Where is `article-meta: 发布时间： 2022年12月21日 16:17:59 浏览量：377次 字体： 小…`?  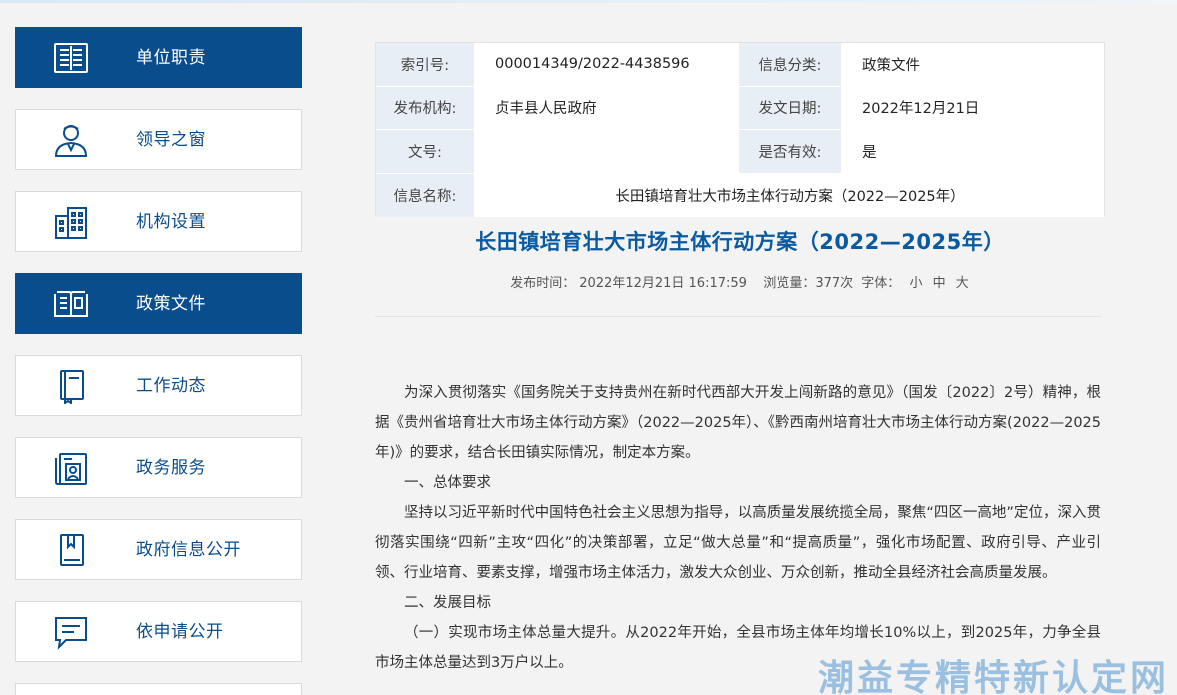
article-meta: 发布时间： 2022年12月21日 16:17:59 浏览量：377次 字体： 小… is located at coordinates (740, 281).